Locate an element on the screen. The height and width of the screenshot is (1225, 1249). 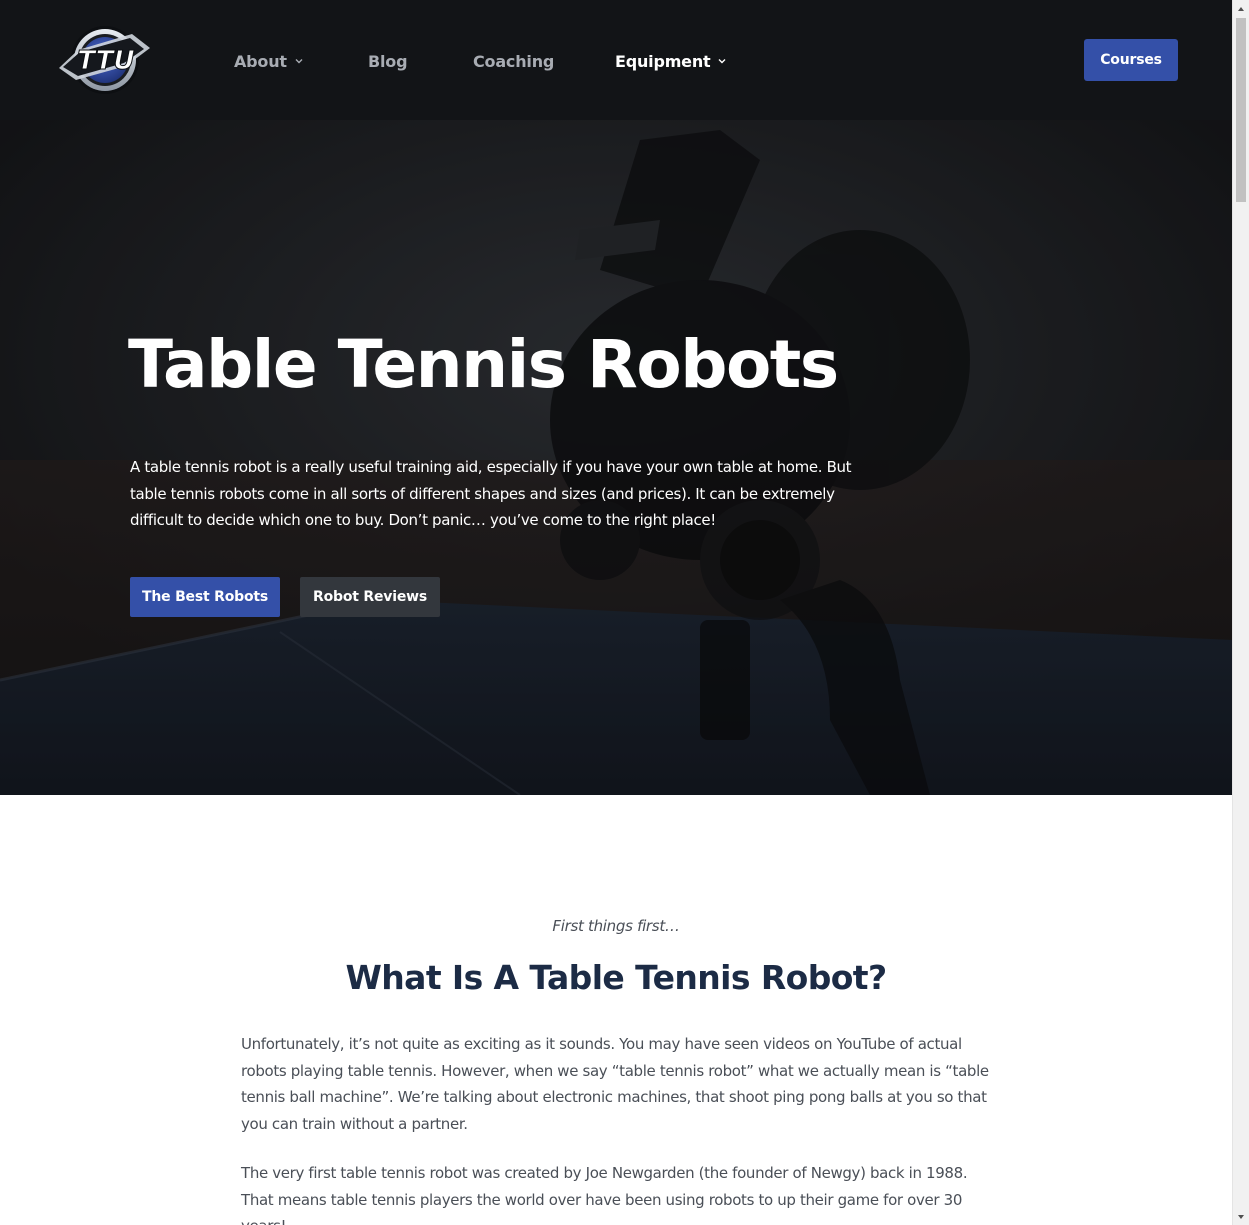
robot-reviews-button: Robot Reviews is located at coordinates (370, 597).